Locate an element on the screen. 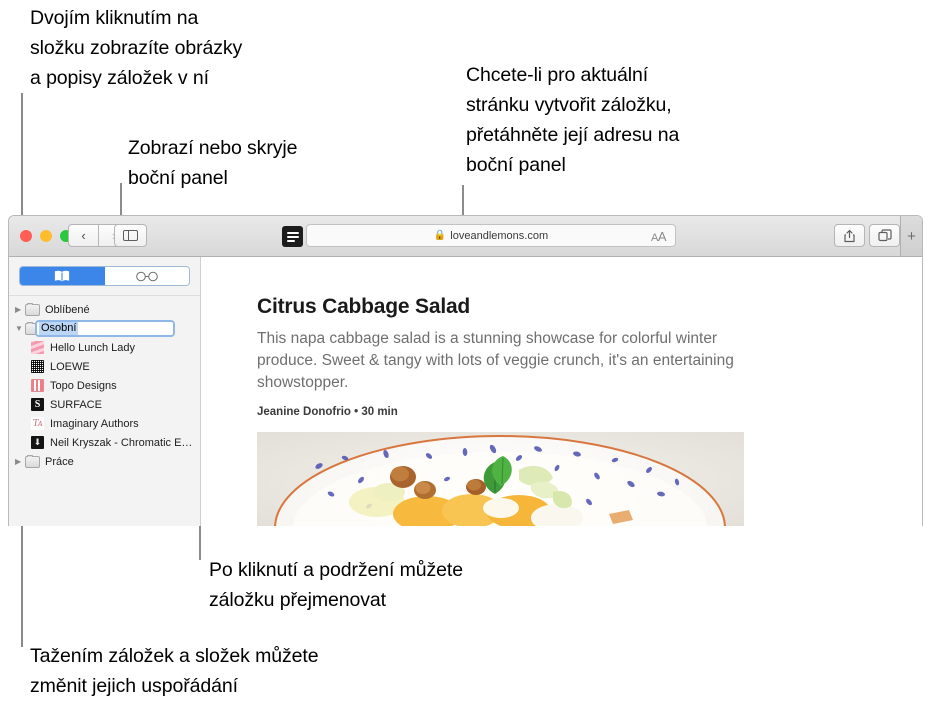 The height and width of the screenshot is (716, 931). bookmark-imaginary-authors: Ƭᴀ Imaginary Authors is located at coordinates (104, 423).